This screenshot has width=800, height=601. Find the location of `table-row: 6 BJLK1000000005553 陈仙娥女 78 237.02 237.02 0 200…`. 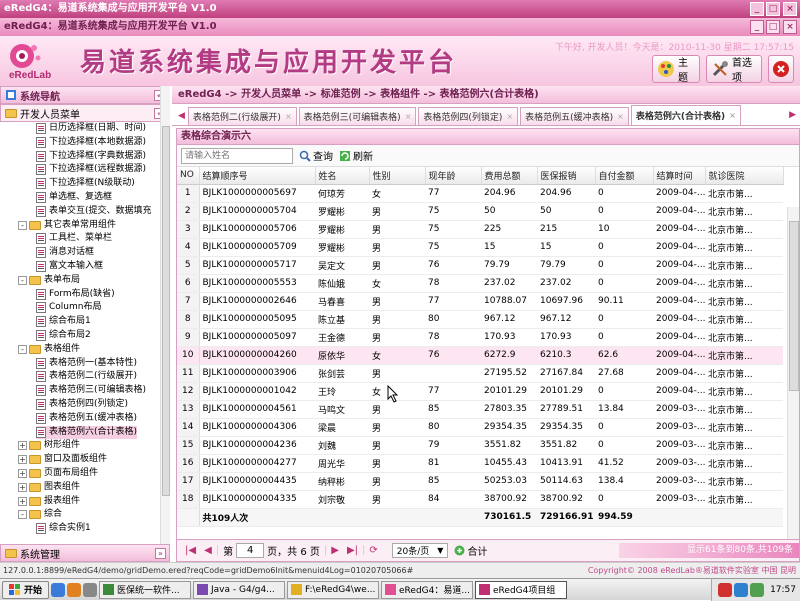

table-row: 6 BJLK1000000005553 陈仙娥女 78 237.02 237.02 0 200… is located at coordinates (480, 283).